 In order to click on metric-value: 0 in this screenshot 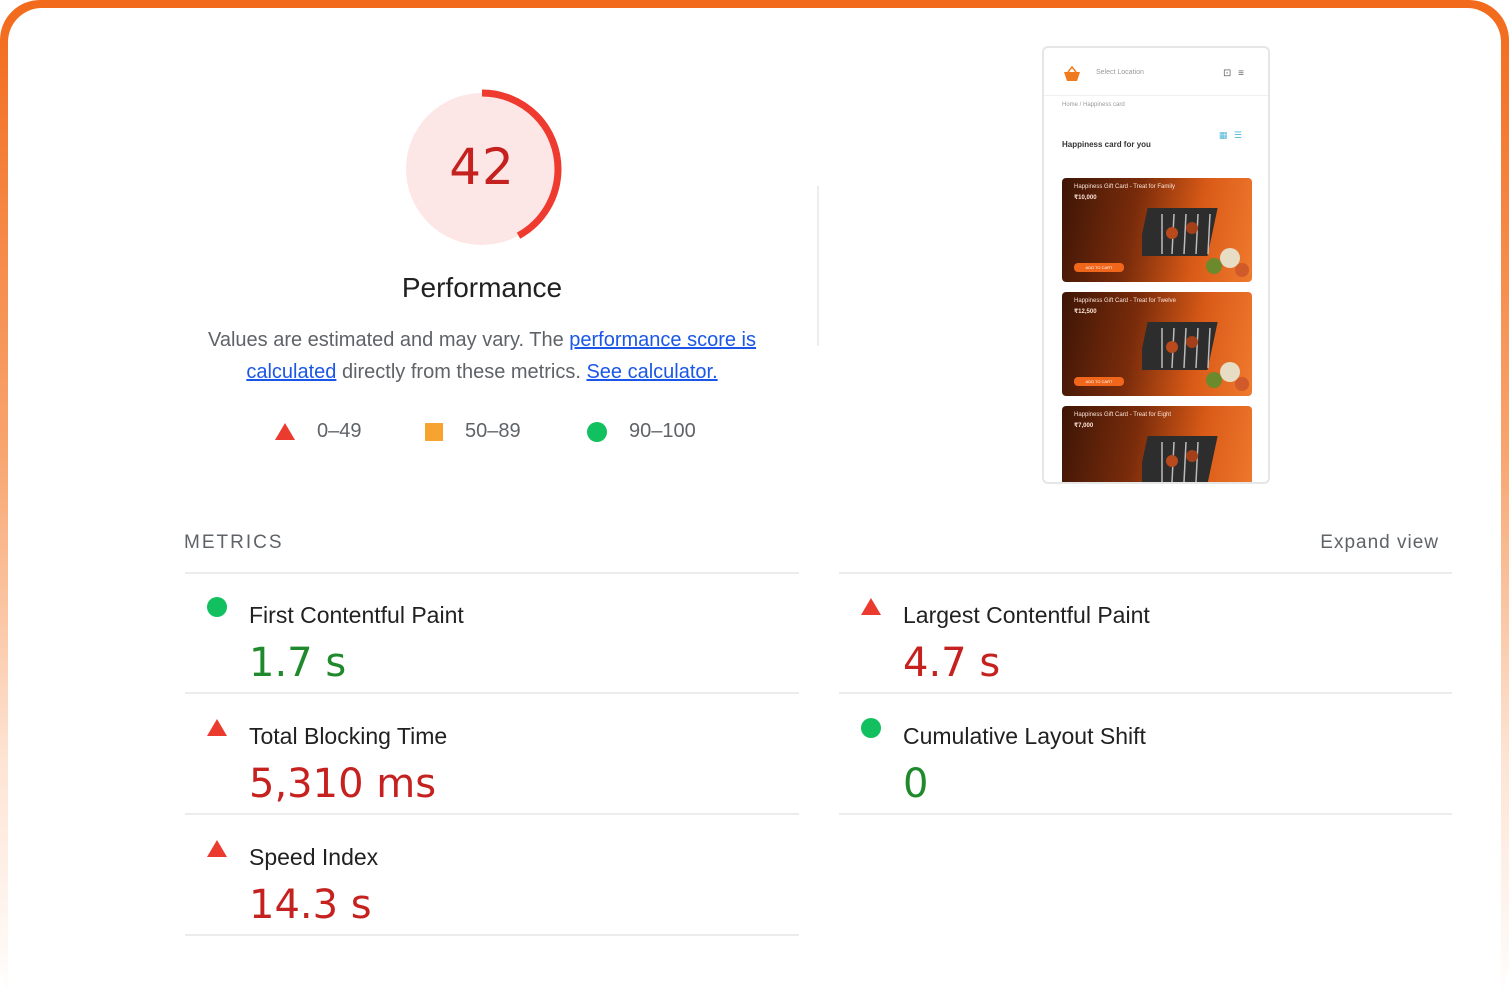, I will do `click(916, 784)`.